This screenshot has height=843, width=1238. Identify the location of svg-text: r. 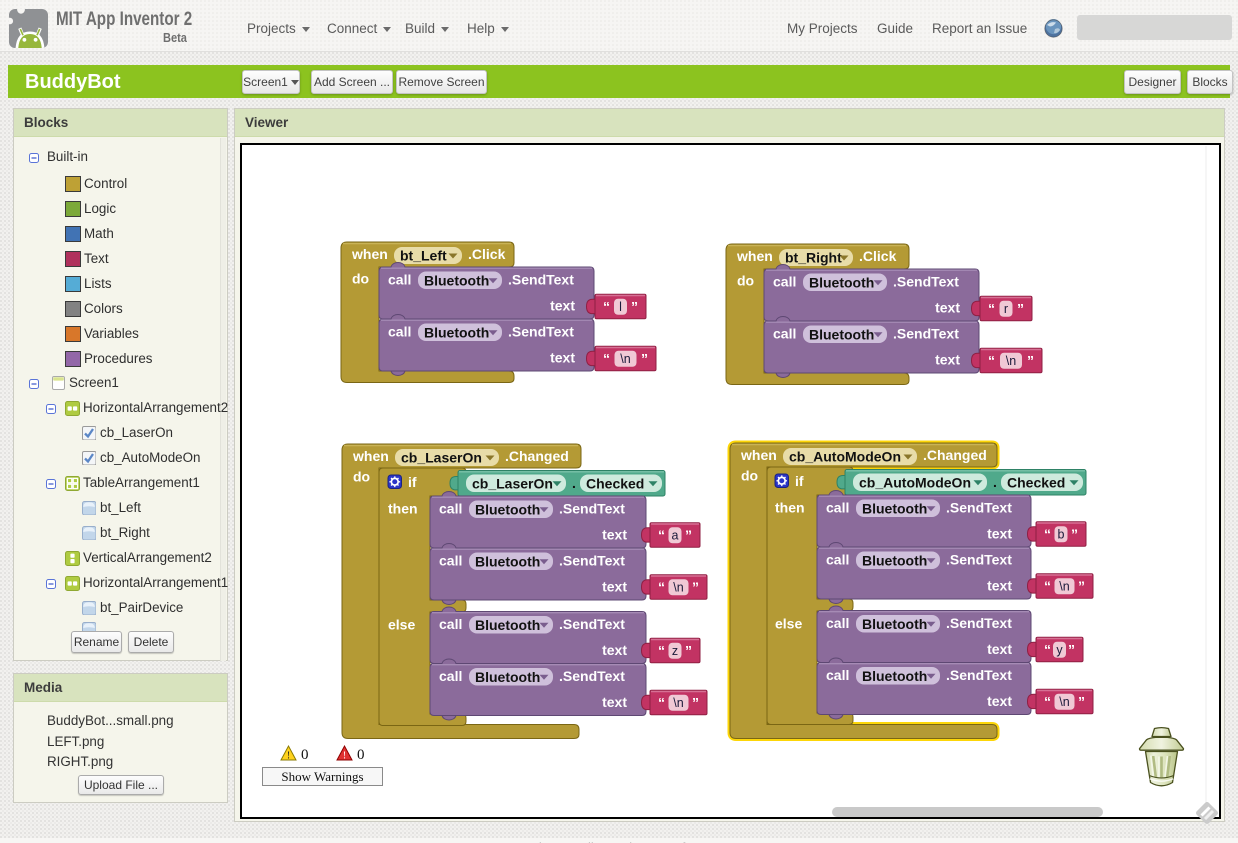
(1006, 309).